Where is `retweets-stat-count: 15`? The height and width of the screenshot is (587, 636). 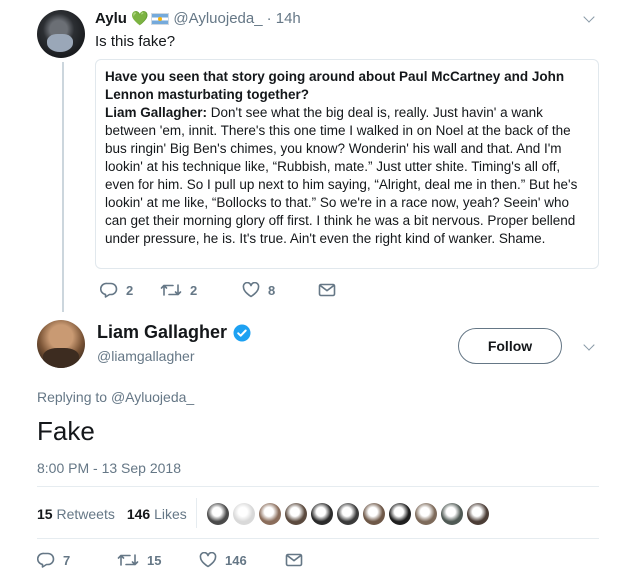 retweets-stat-count: 15 is located at coordinates (45, 514).